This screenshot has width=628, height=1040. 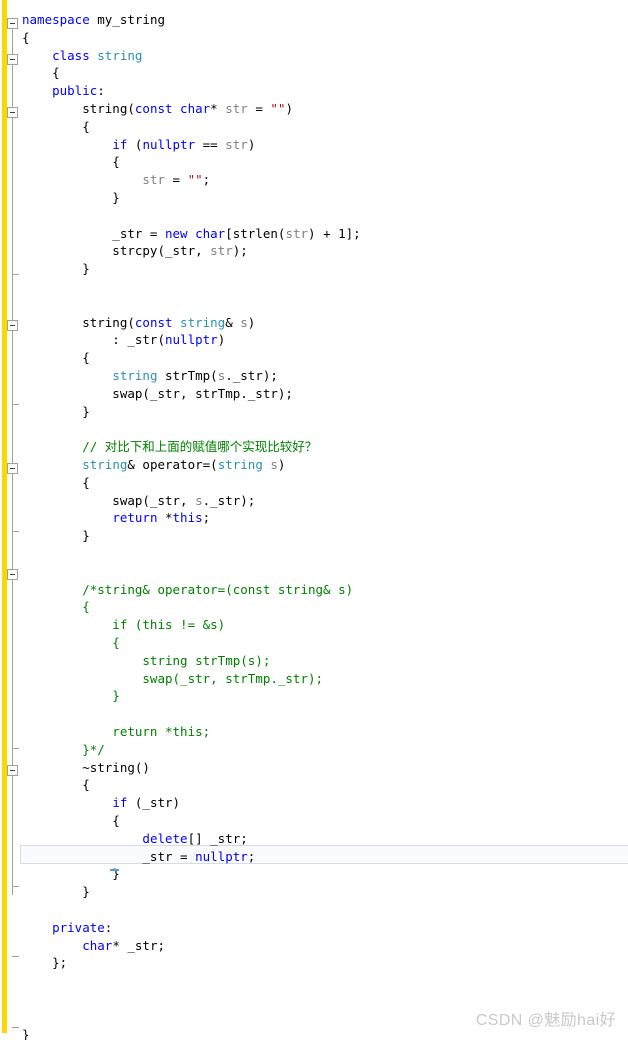 What do you see at coordinates (217, 838) in the screenshot?
I see `code-token: [] _str;` at bounding box center [217, 838].